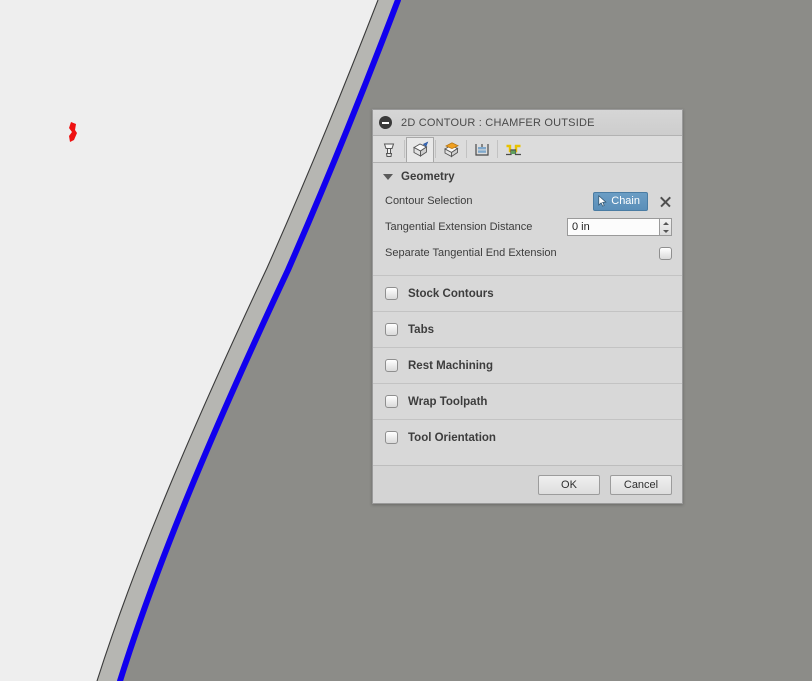 The width and height of the screenshot is (812, 681). I want to click on wrap-toolpath-checkbox, so click(391, 401).